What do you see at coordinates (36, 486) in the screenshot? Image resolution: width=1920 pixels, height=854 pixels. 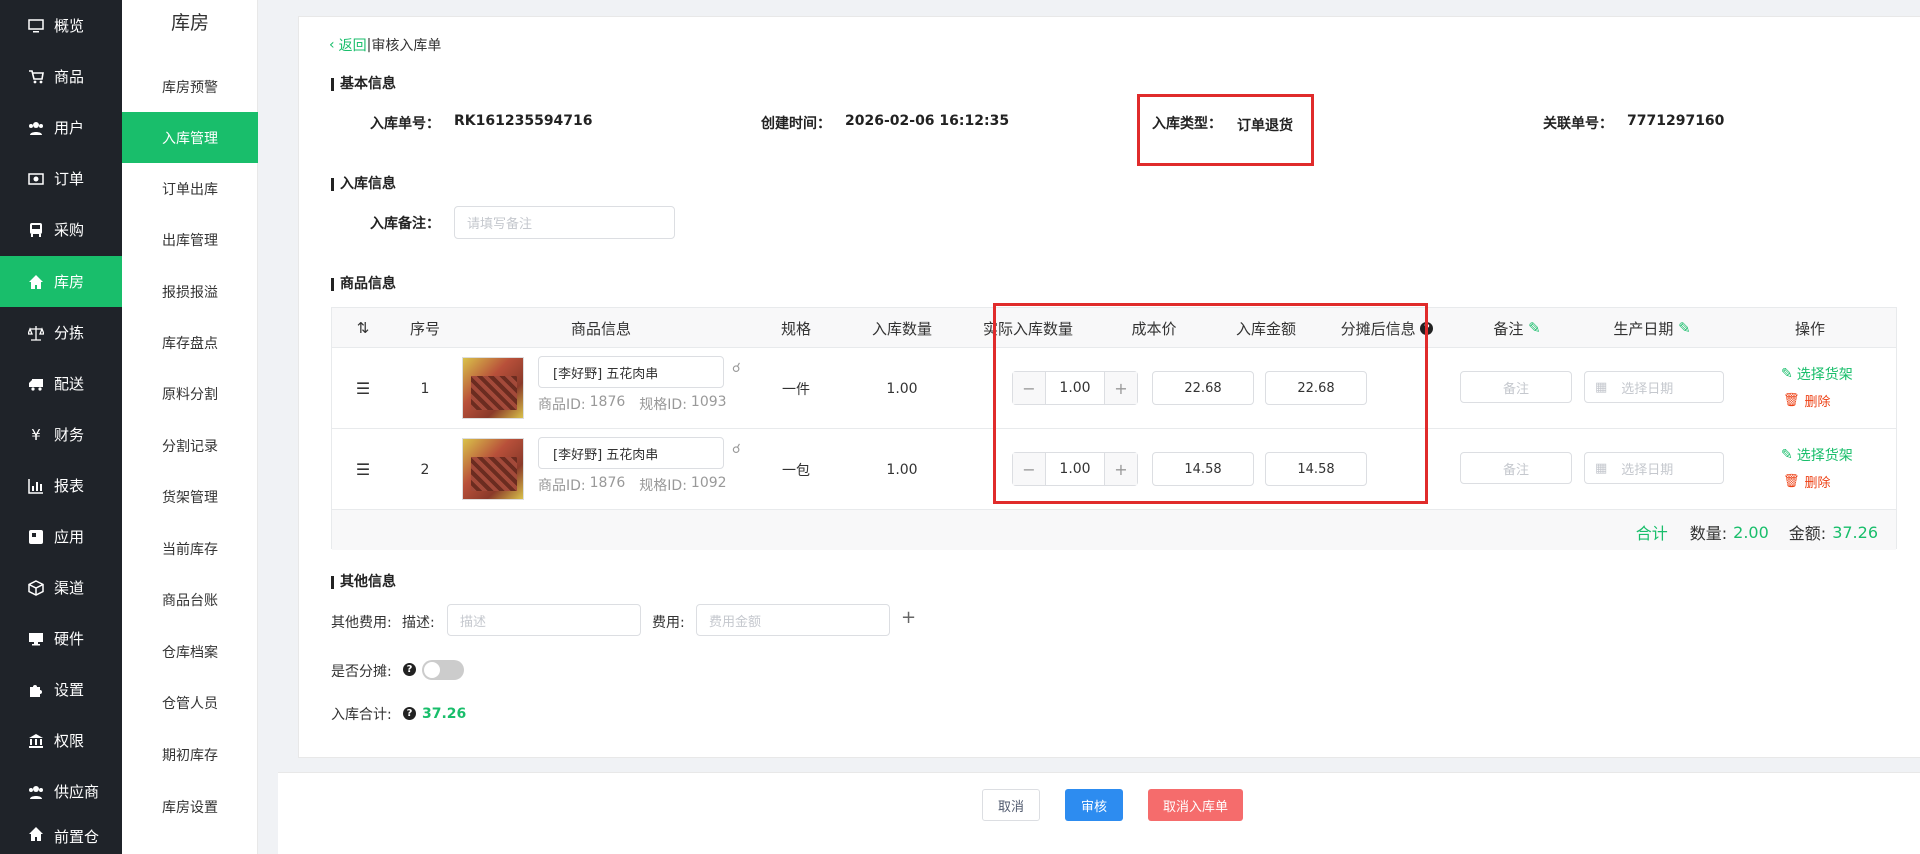 I see `bar-chart-icon` at bounding box center [36, 486].